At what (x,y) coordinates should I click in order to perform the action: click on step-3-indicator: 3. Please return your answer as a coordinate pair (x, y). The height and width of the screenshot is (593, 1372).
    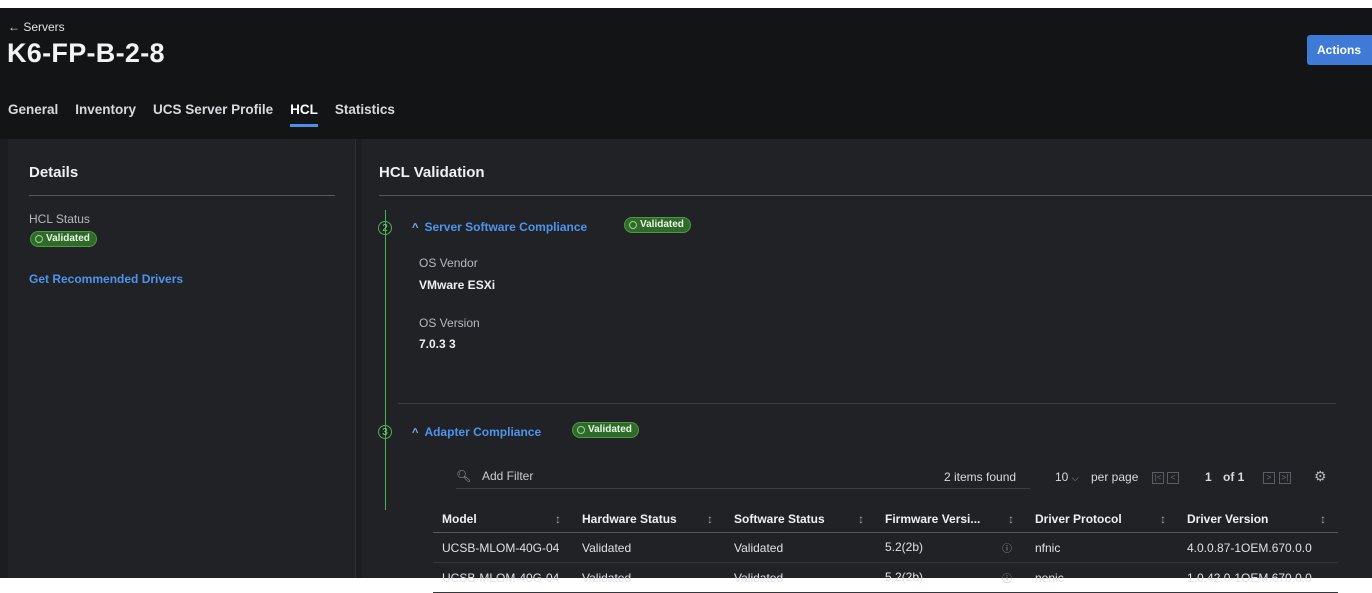
    Looking at the image, I should click on (385, 432).